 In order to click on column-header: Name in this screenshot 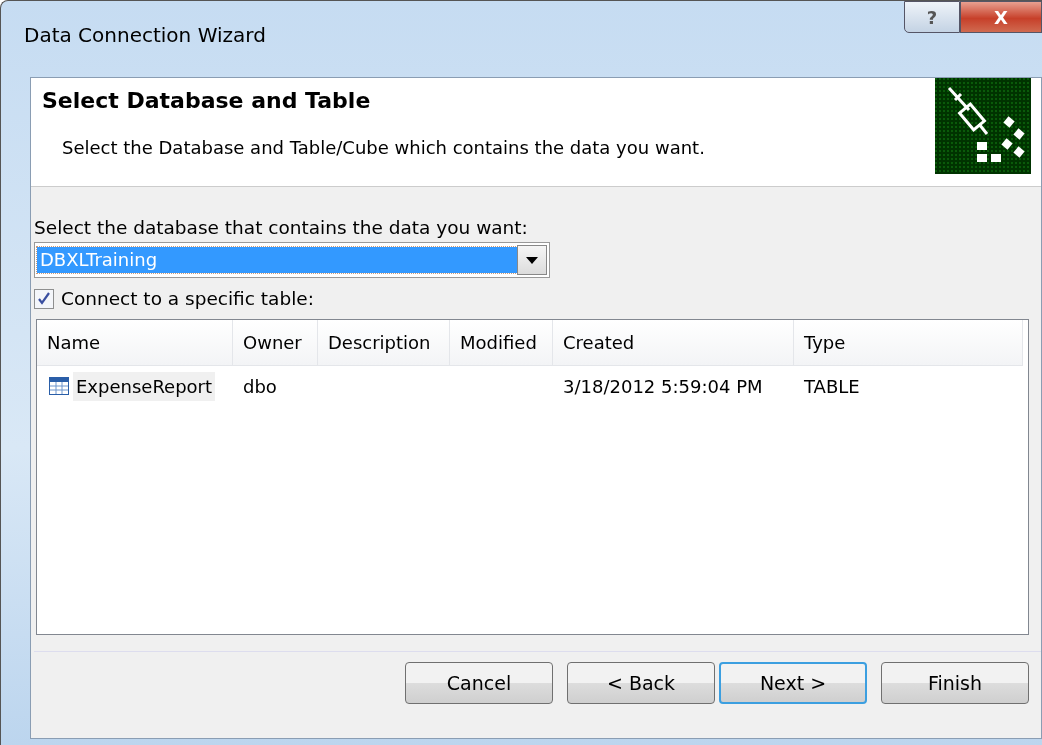, I will do `click(135, 343)`.